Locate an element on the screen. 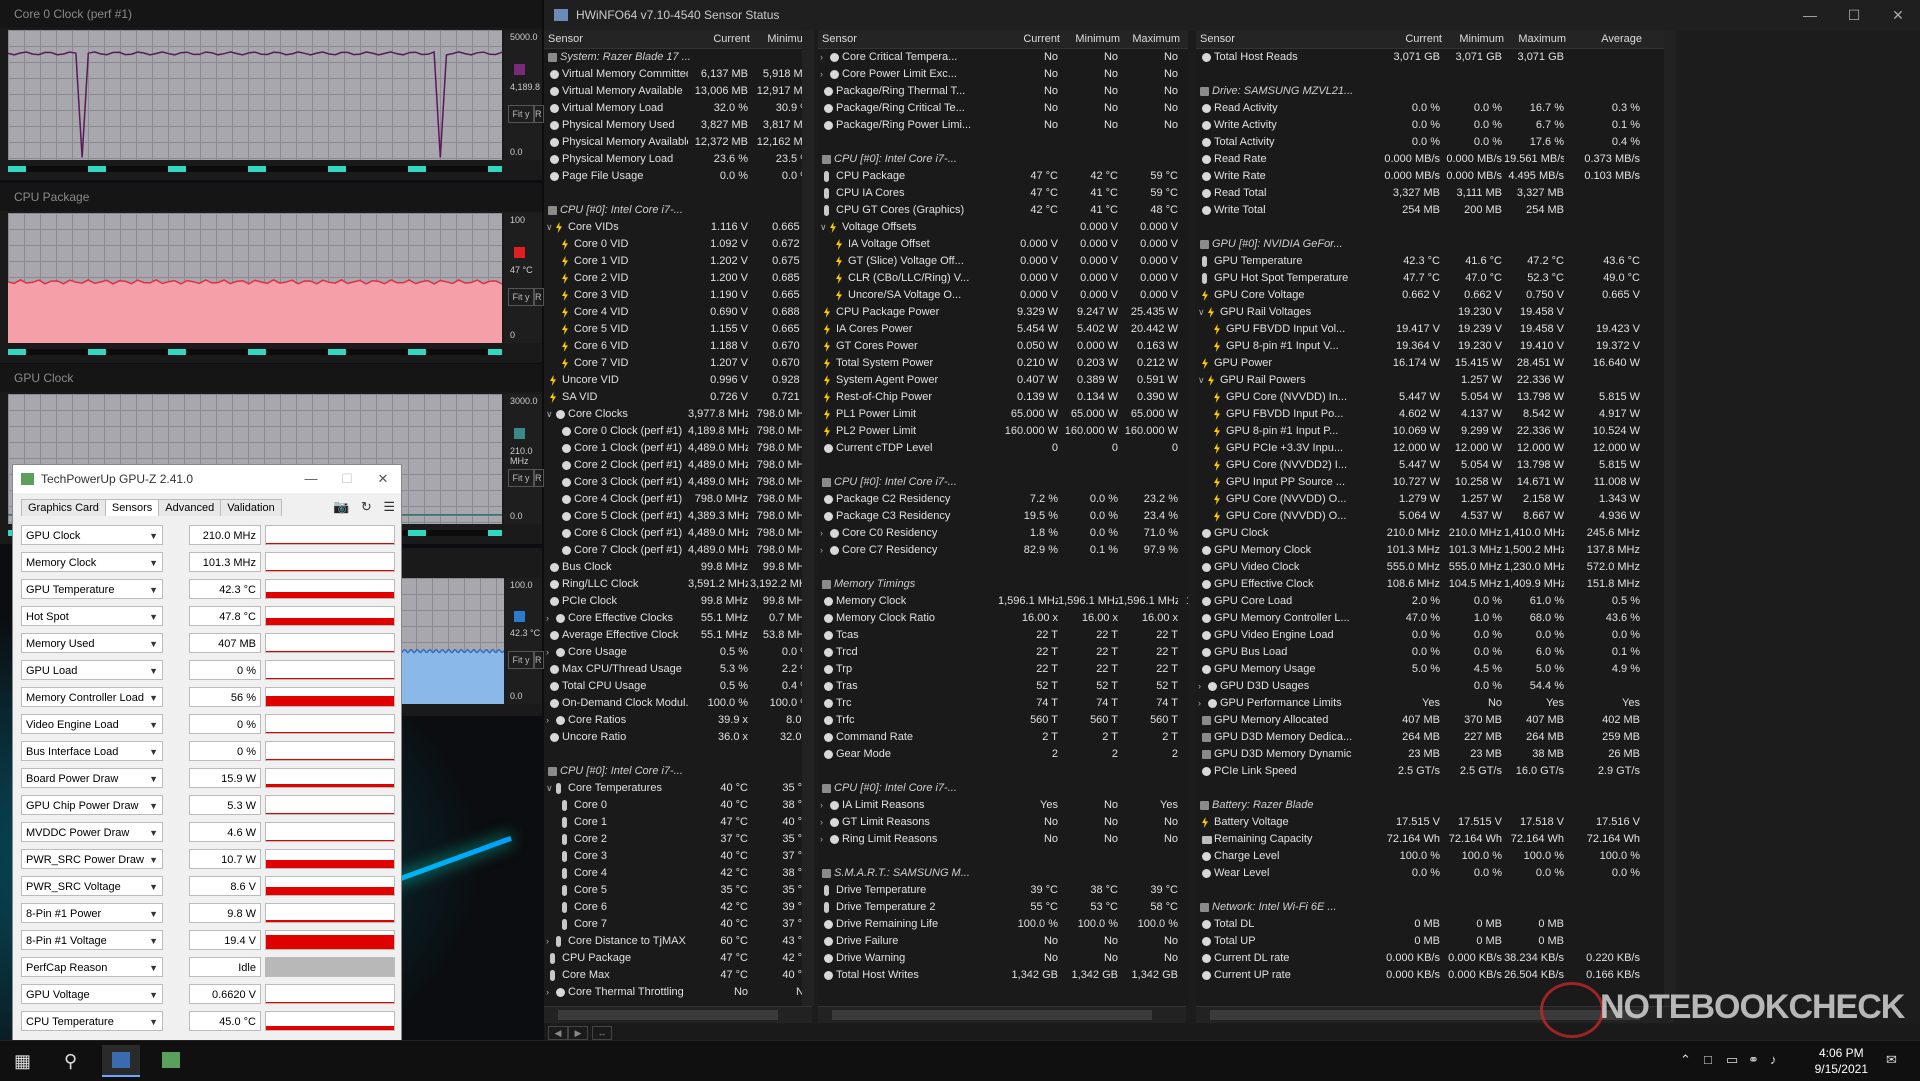 The image size is (1920, 1081). sensor-row: Core 642 °C39 °C48 °C42 °C is located at coordinates (679, 907).